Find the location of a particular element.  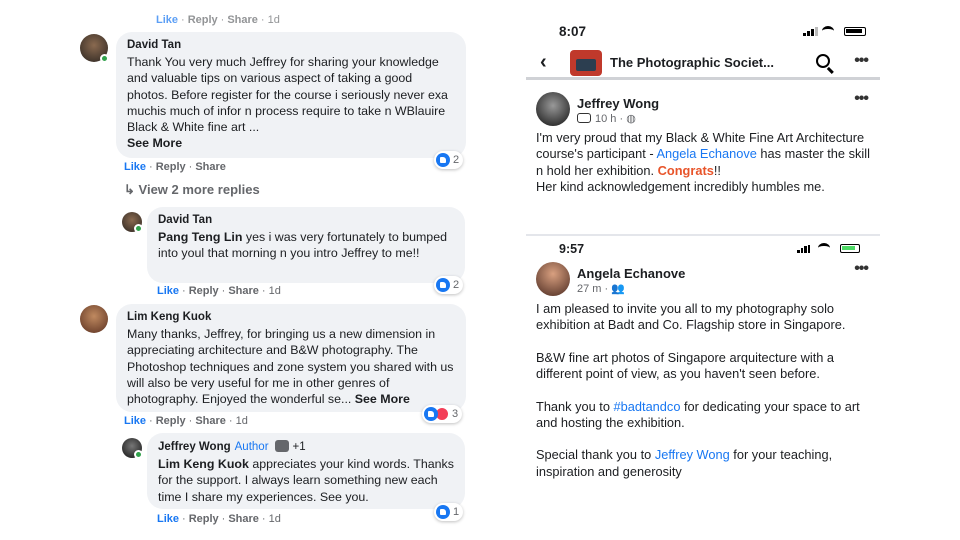

badge-count: +1 is located at coordinates (299, 447).